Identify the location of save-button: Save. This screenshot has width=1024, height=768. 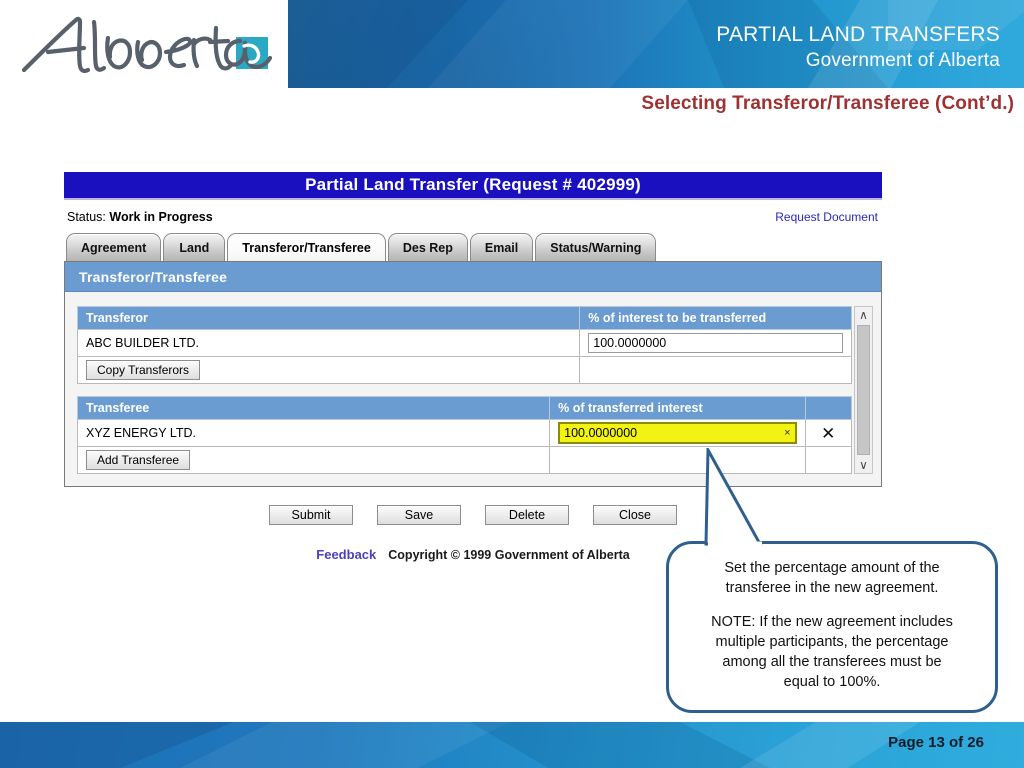
(419, 515).